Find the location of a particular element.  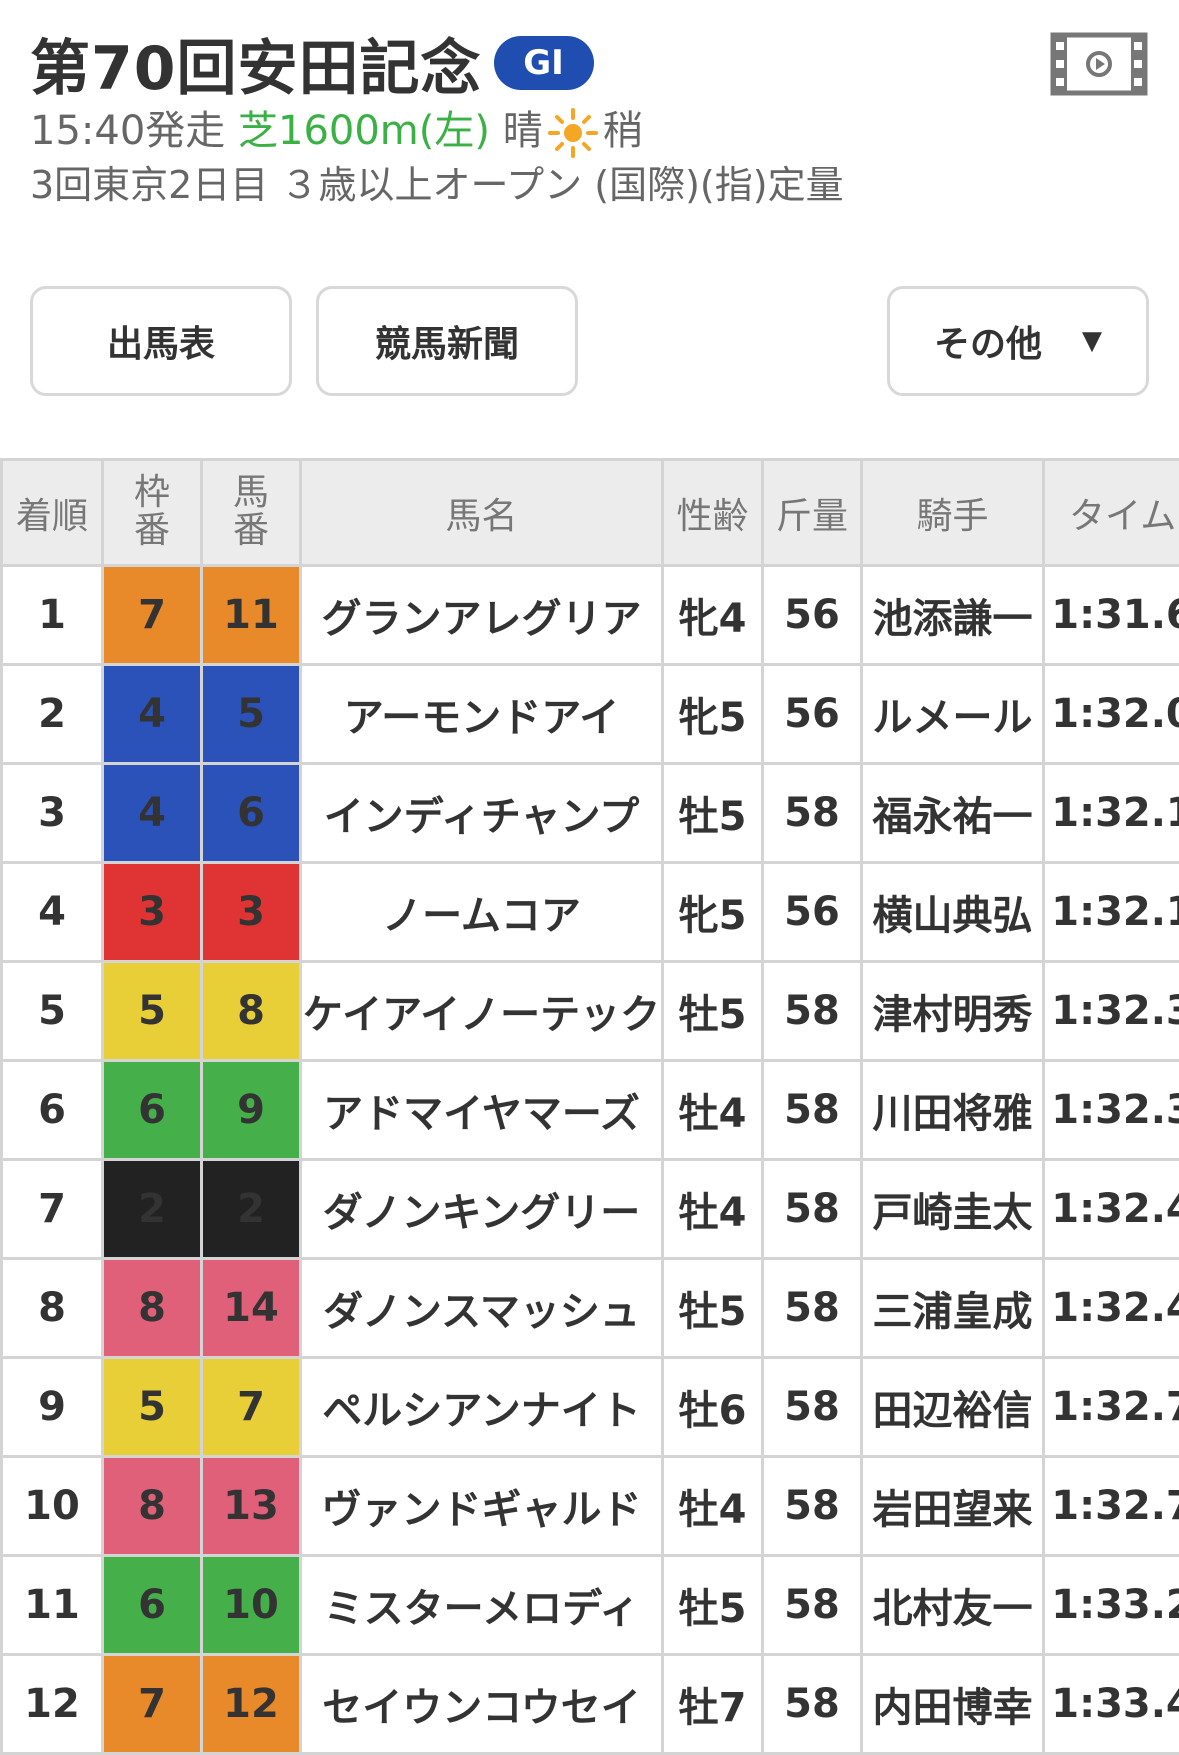

header-horse-num-label: 馬番 is located at coordinates (251, 512).